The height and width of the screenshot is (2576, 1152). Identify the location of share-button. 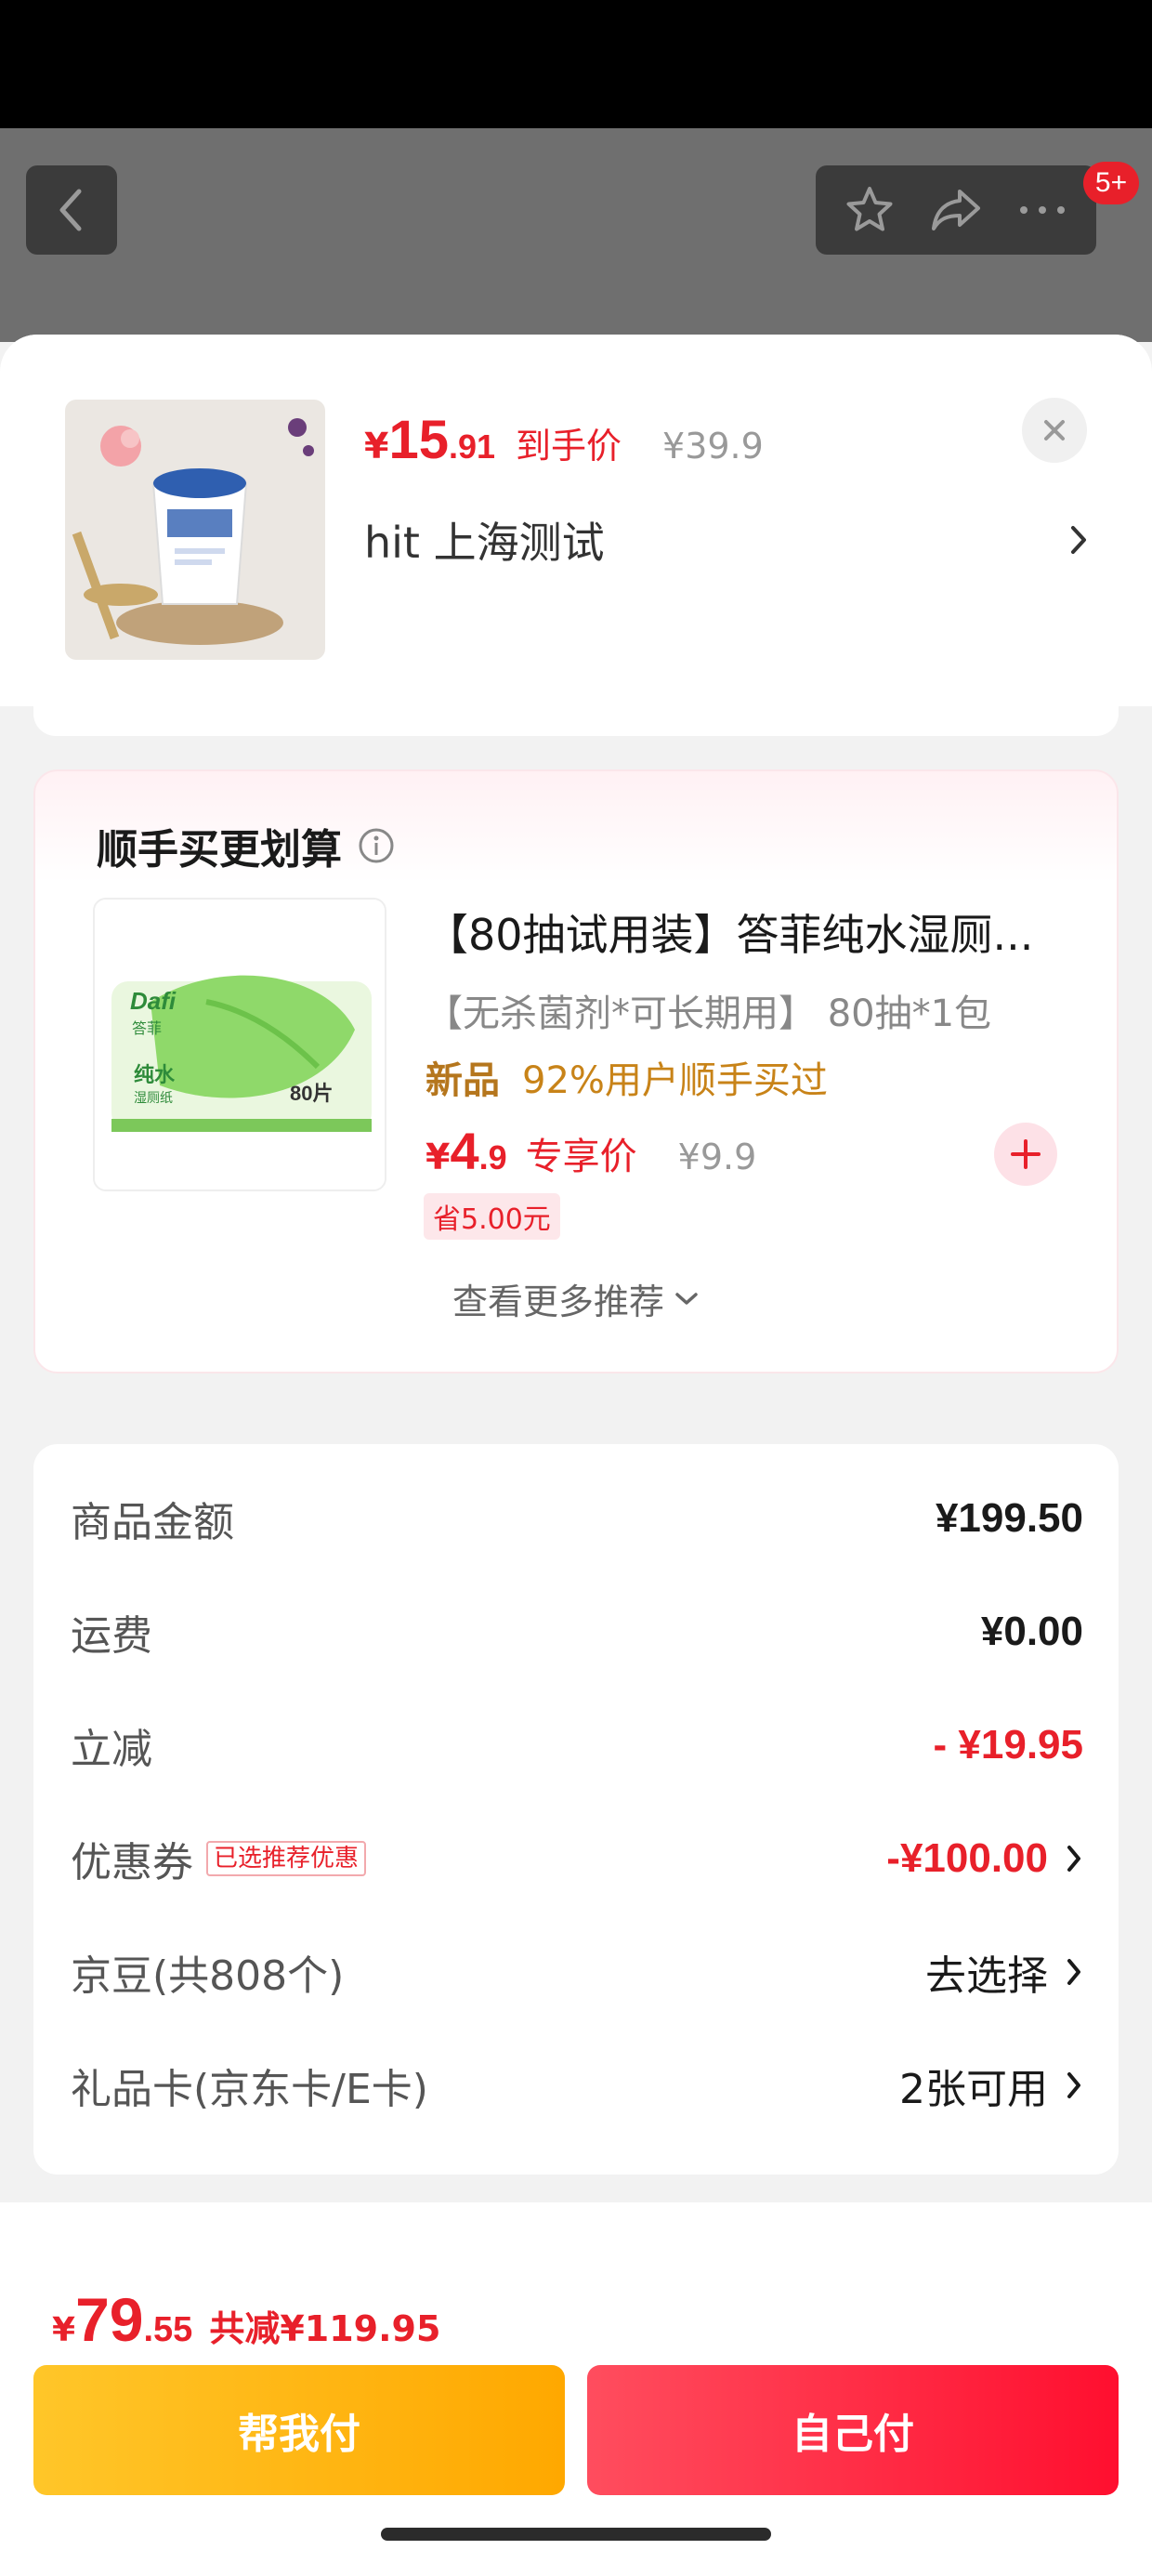
(956, 210).